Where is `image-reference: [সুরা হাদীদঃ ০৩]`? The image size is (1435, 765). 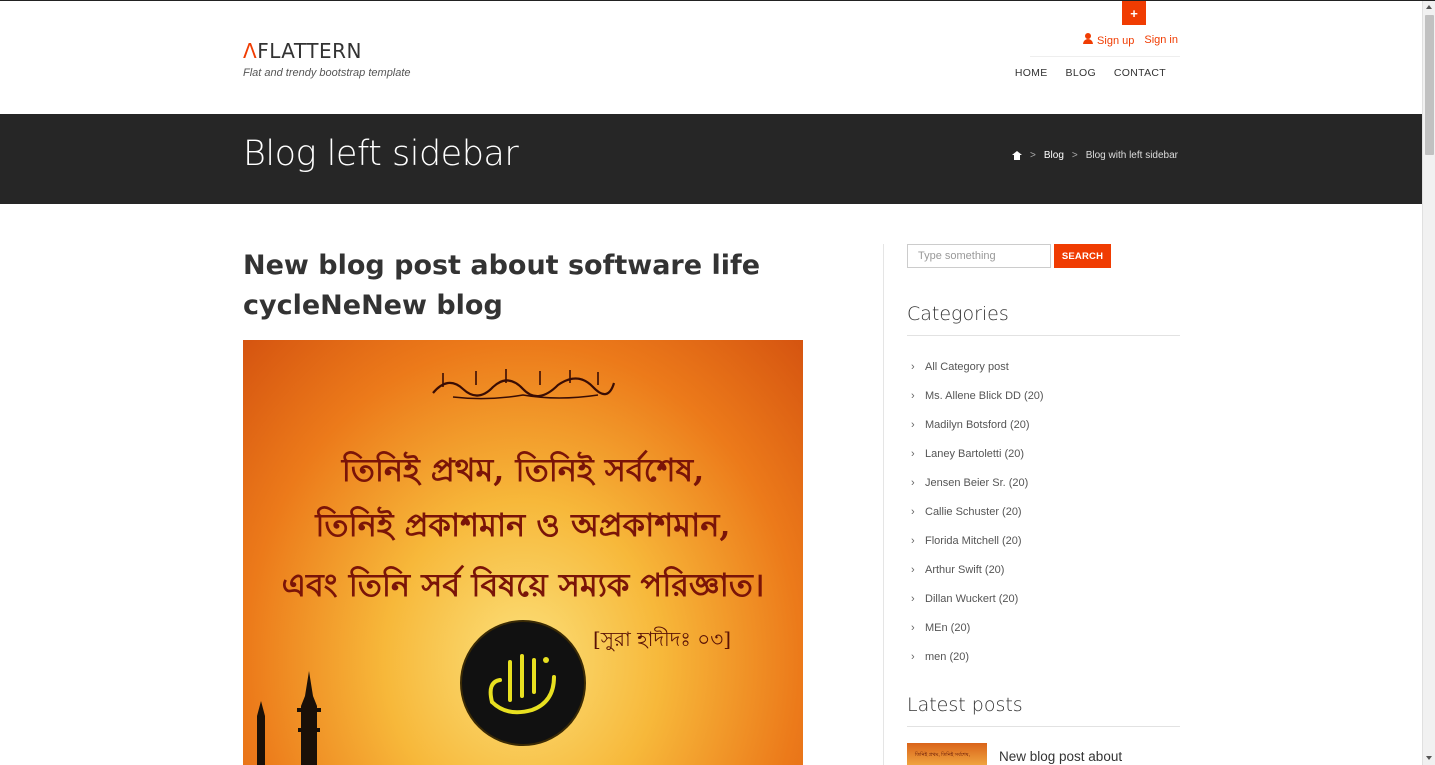
image-reference: [সুরা হাদীদঃ ০৩] is located at coordinates (662, 639).